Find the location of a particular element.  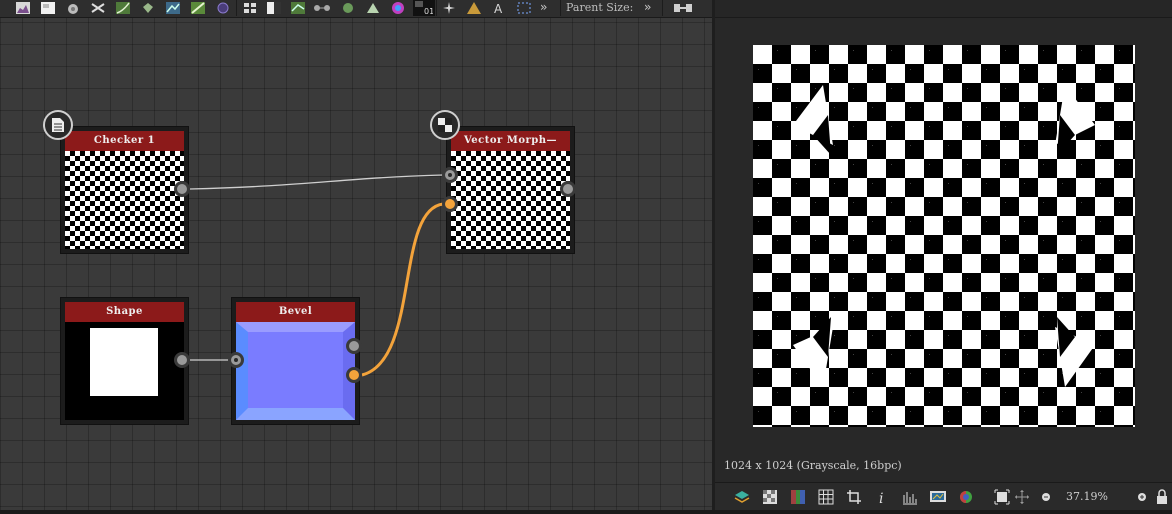

flare-icon is located at coordinates (449, 8).